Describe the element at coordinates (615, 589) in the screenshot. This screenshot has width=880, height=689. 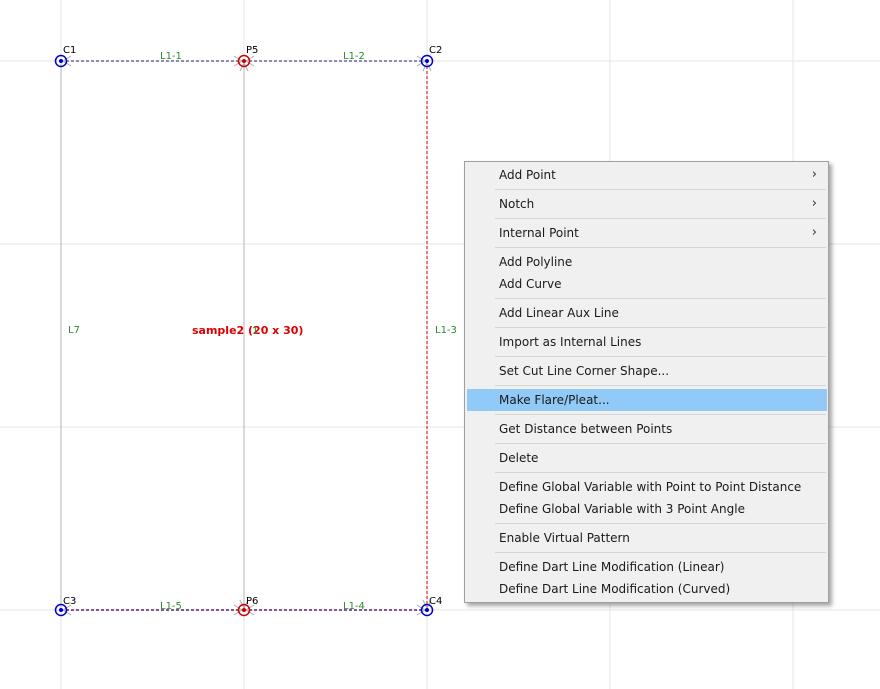
I see `menu-item-label: Define Dart Line Modification (Curved)` at that location.